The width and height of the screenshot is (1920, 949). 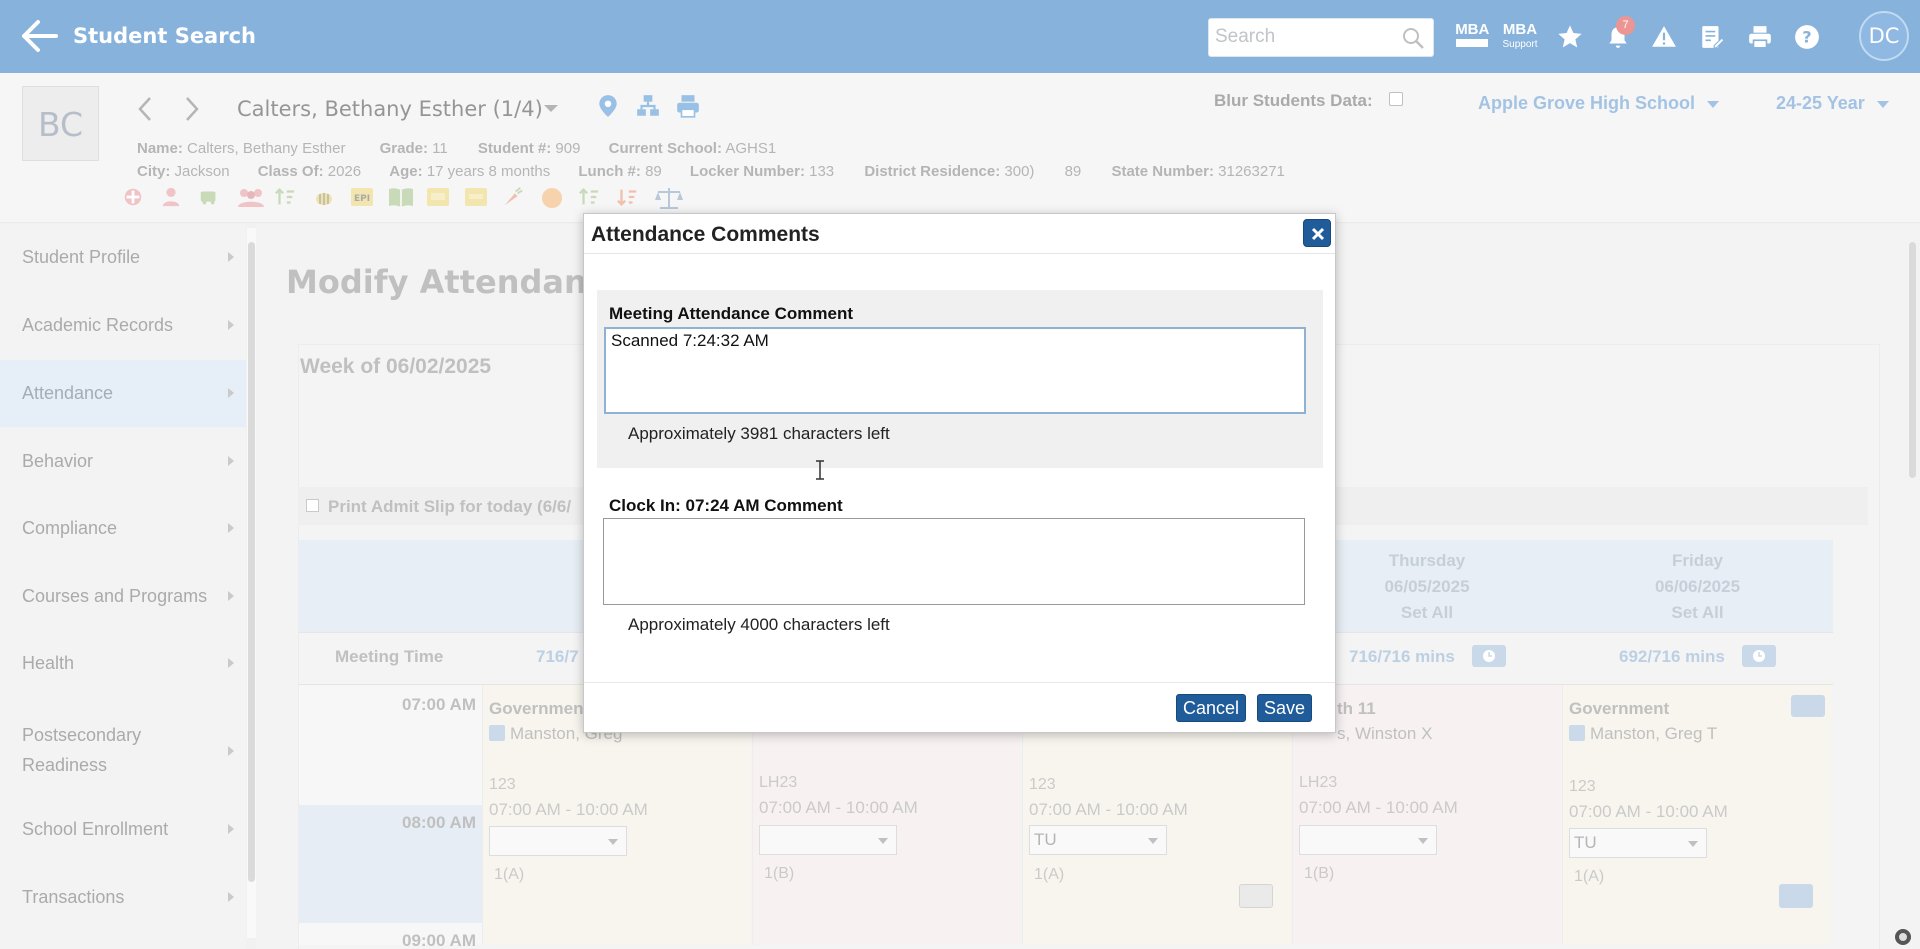 What do you see at coordinates (1903, 937) in the screenshot?
I see `screen-recorder-icon` at bounding box center [1903, 937].